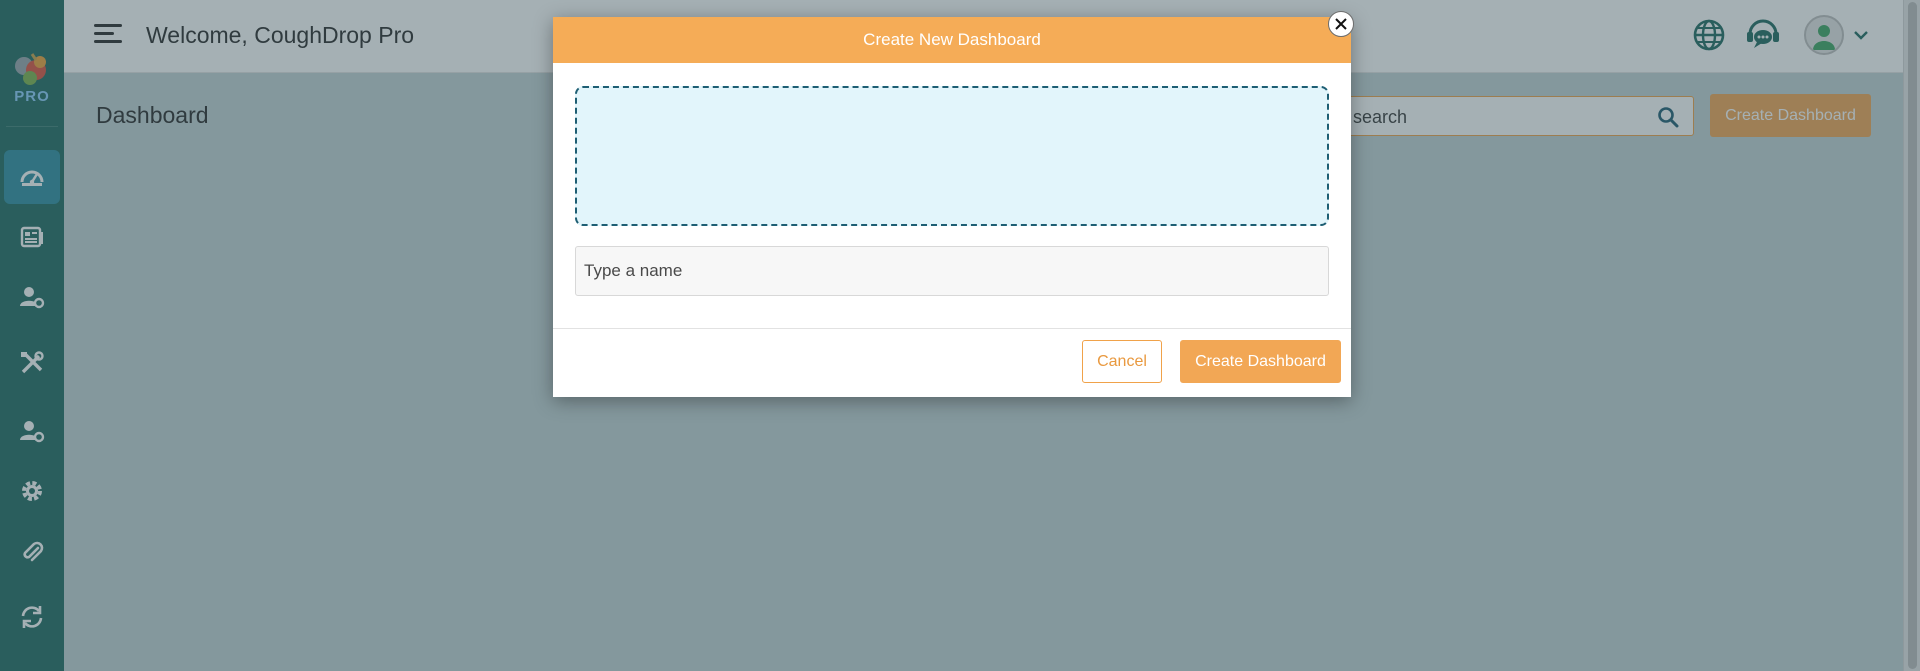 Image resolution: width=1920 pixels, height=671 pixels. What do you see at coordinates (952, 271) in the screenshot?
I see `dashboard-name-input` at bounding box center [952, 271].